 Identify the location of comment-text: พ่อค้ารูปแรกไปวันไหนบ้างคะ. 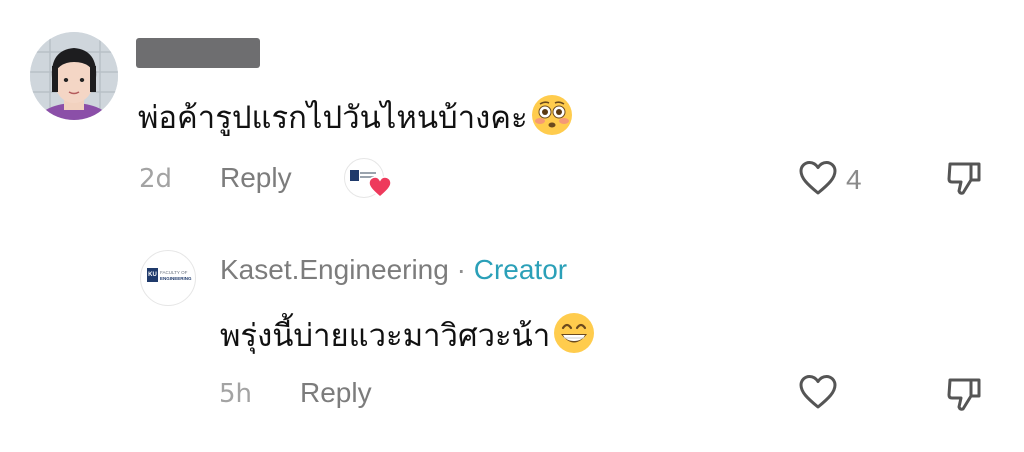
(356, 119).